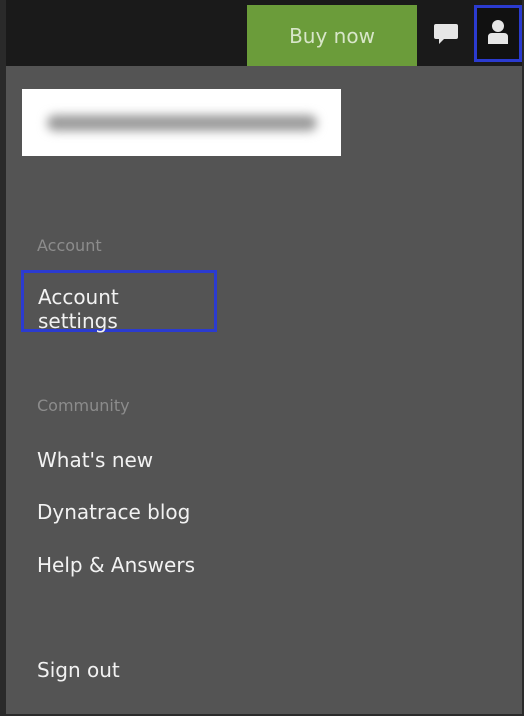  Describe the element at coordinates (95, 460) in the screenshot. I see `whats-new-link: What's new` at that location.